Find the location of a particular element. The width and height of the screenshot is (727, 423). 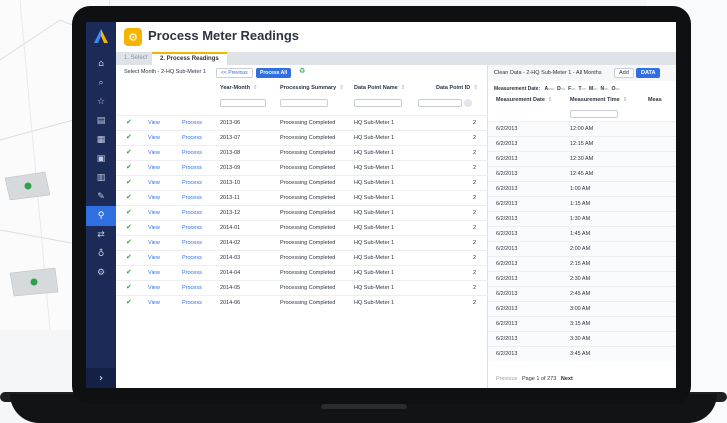

col-header-measurement-date: Measurement Date ⇕ is located at coordinates (524, 100).